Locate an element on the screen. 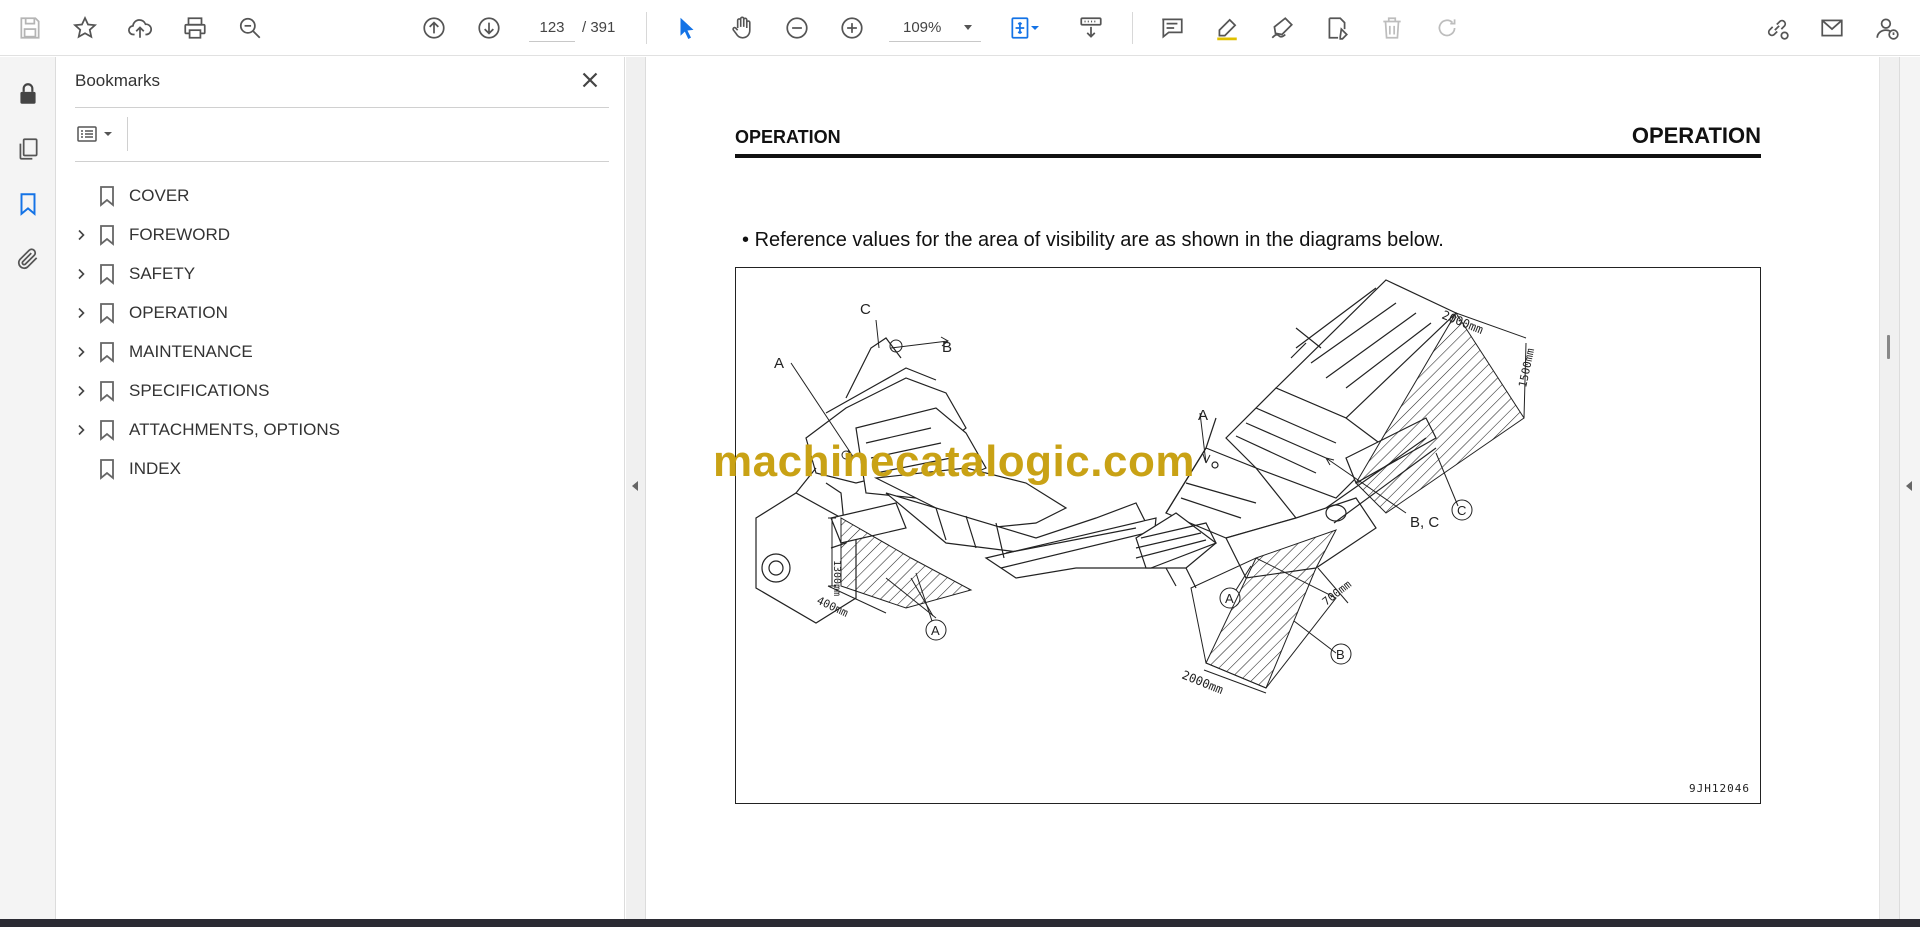  page-total: / 391 is located at coordinates (599, 27).